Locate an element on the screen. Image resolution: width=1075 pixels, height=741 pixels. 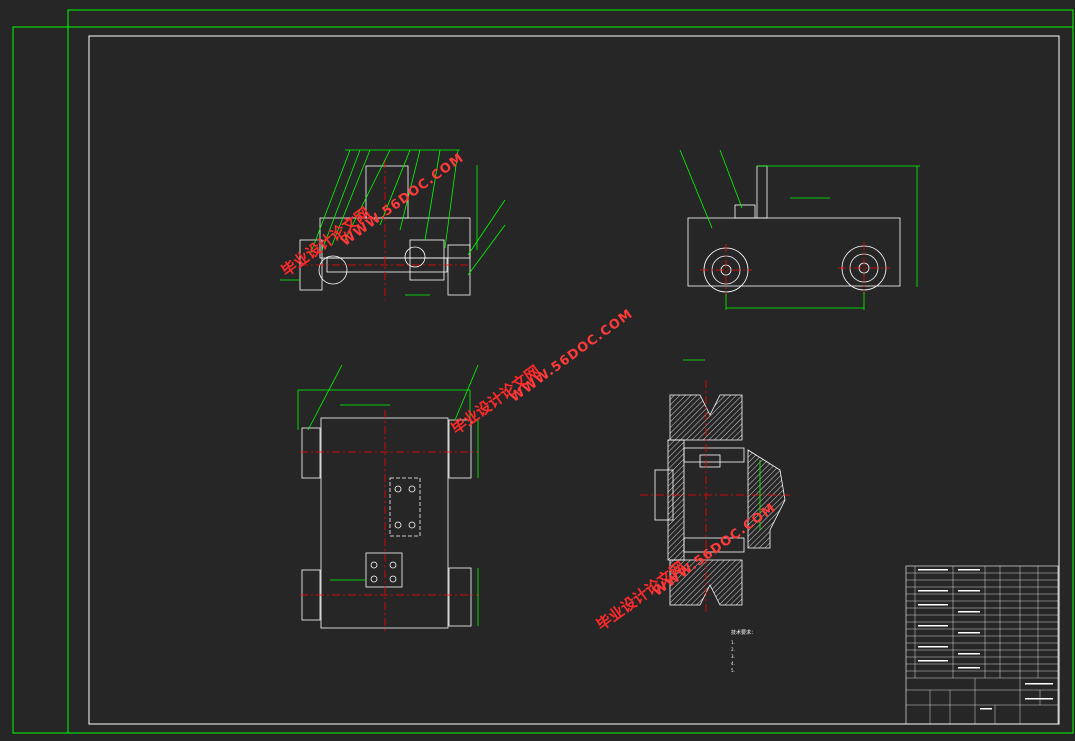
technical-requirements: 技术要求： 1. 2. 3. 4. 5. is located at coordinates (806, 652).